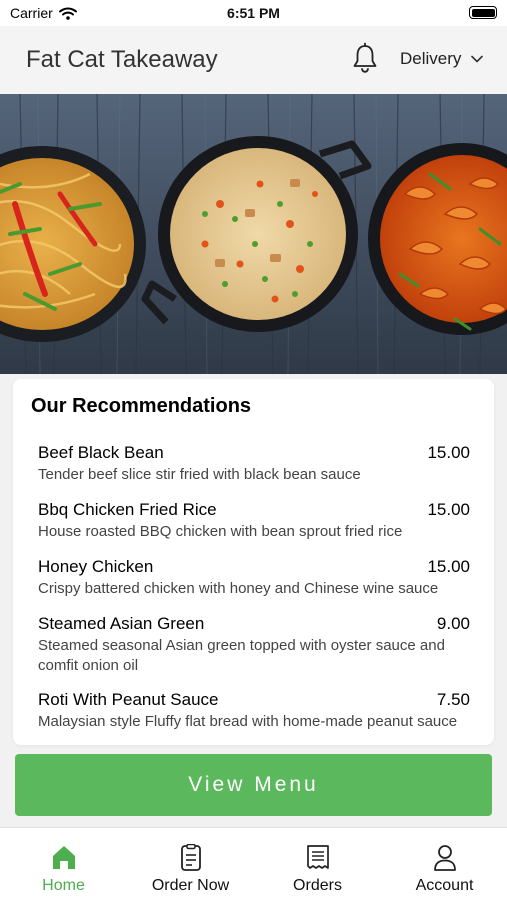 The width and height of the screenshot is (507, 900). Describe the element at coordinates (483, 12) in the screenshot. I see `battery-icon` at that location.